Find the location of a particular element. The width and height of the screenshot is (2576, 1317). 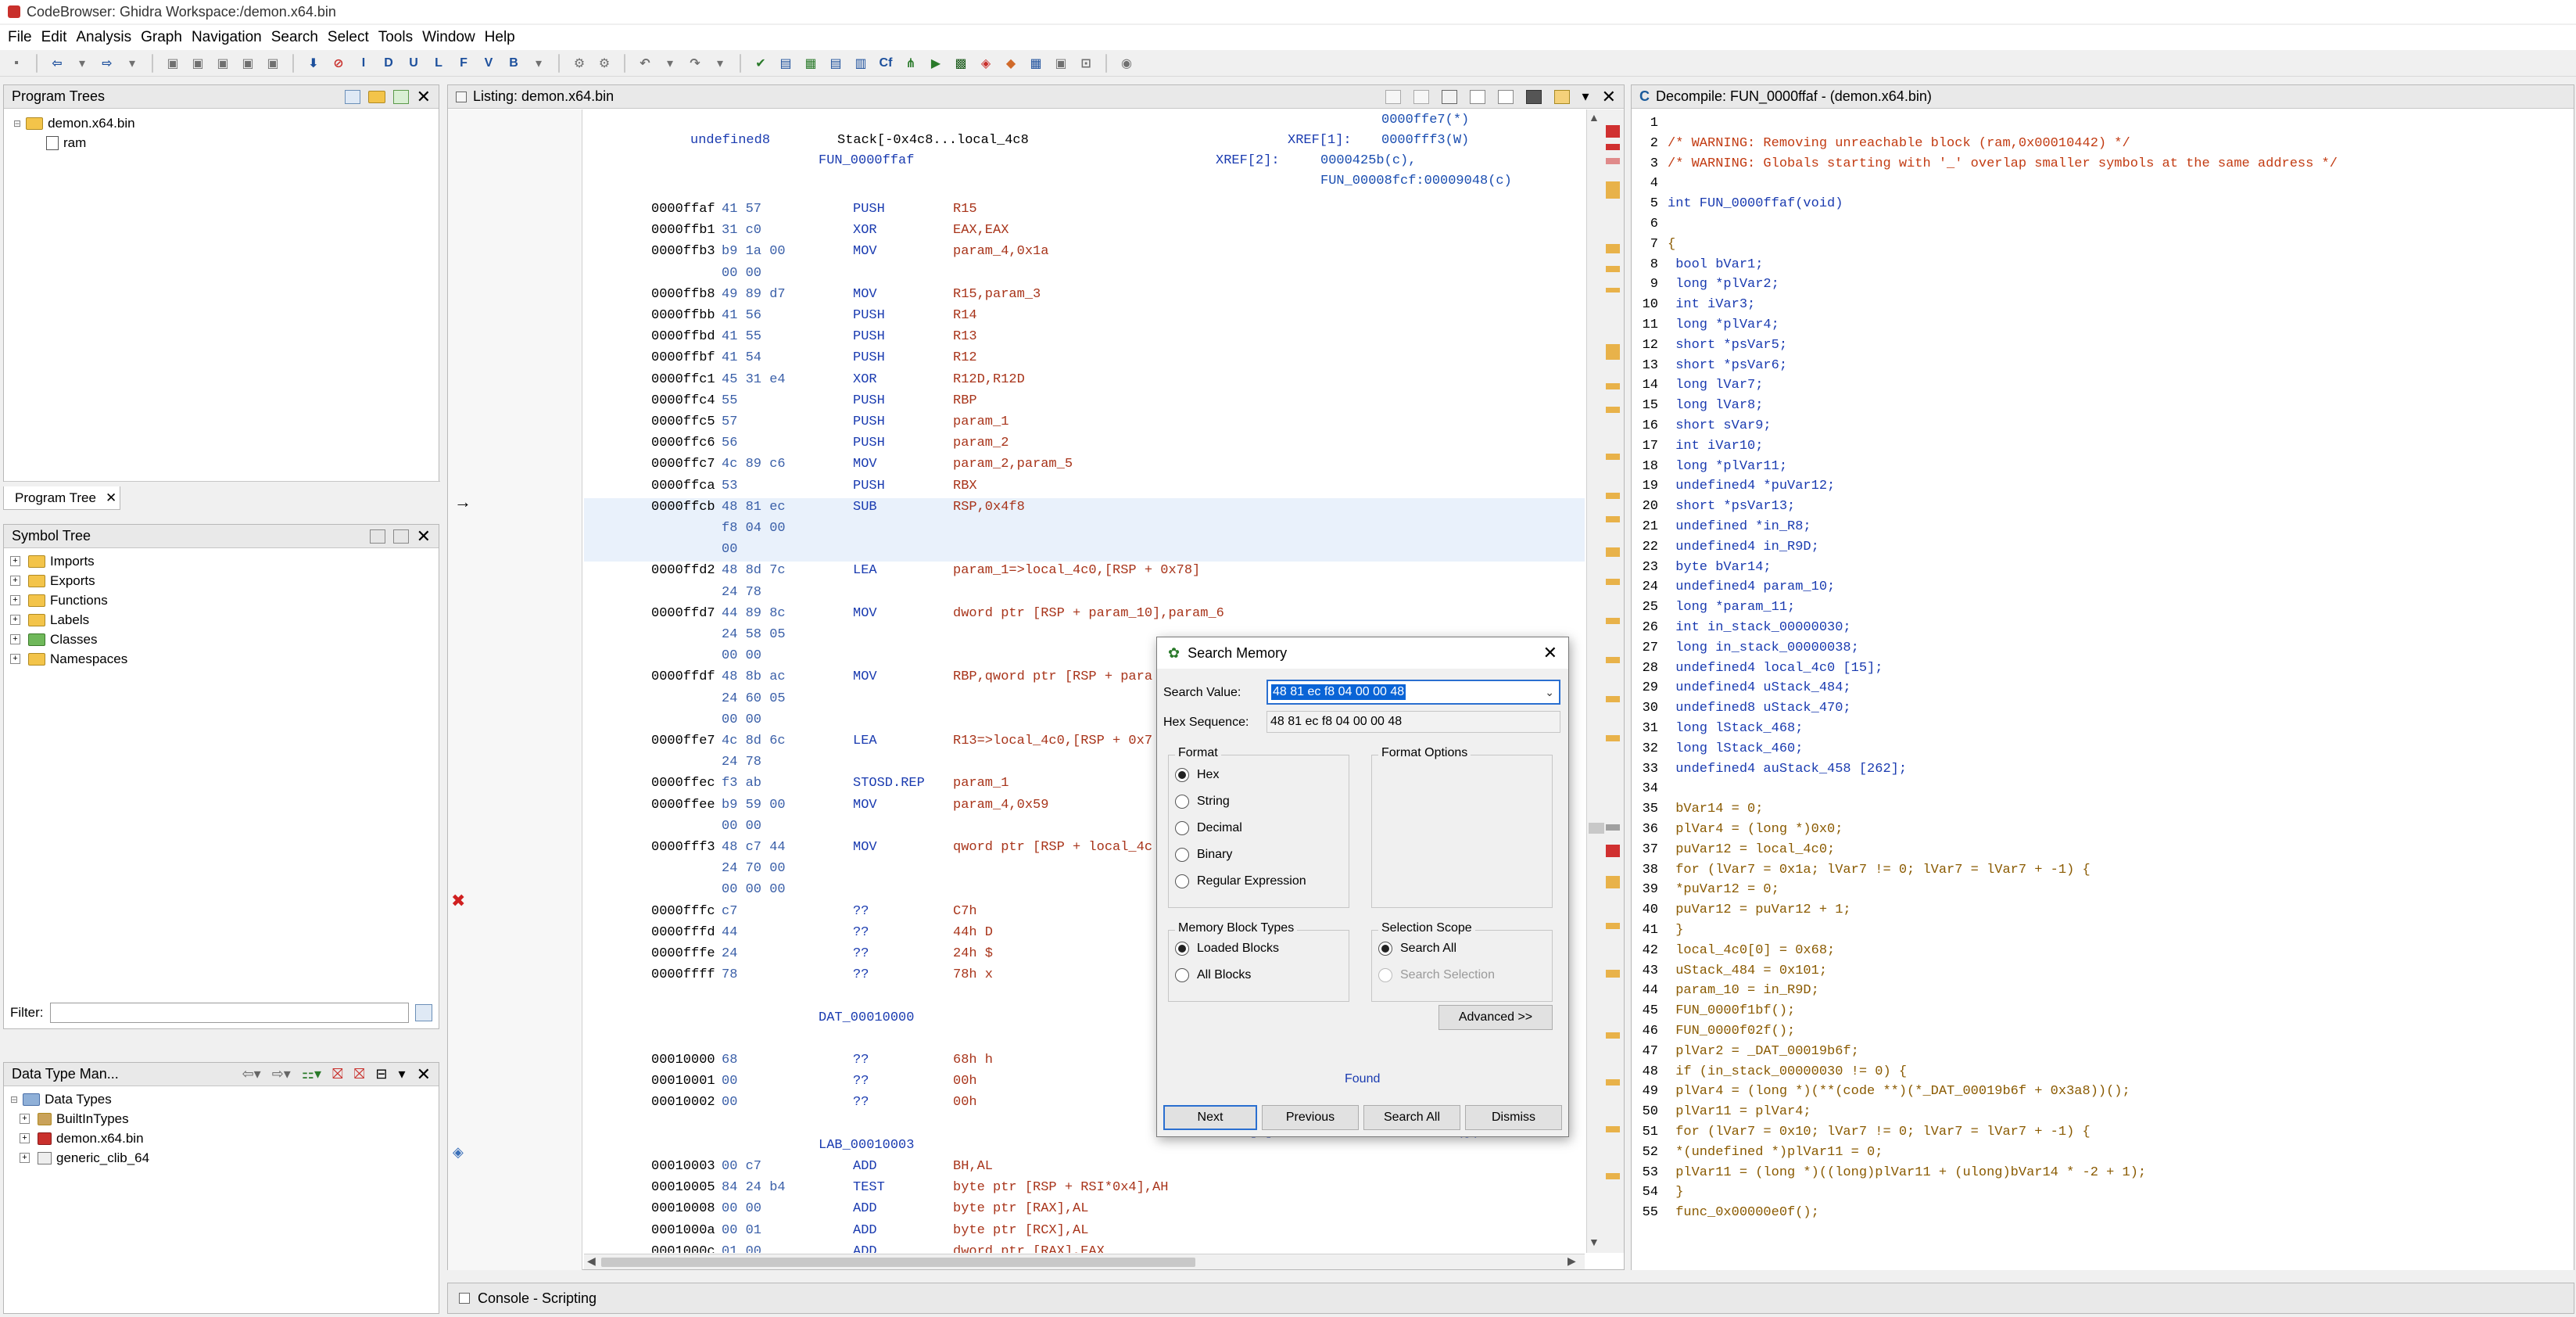

decompiler-line: 40 puVar12 = puVar12 + 1; is located at coordinates (1741, 913).